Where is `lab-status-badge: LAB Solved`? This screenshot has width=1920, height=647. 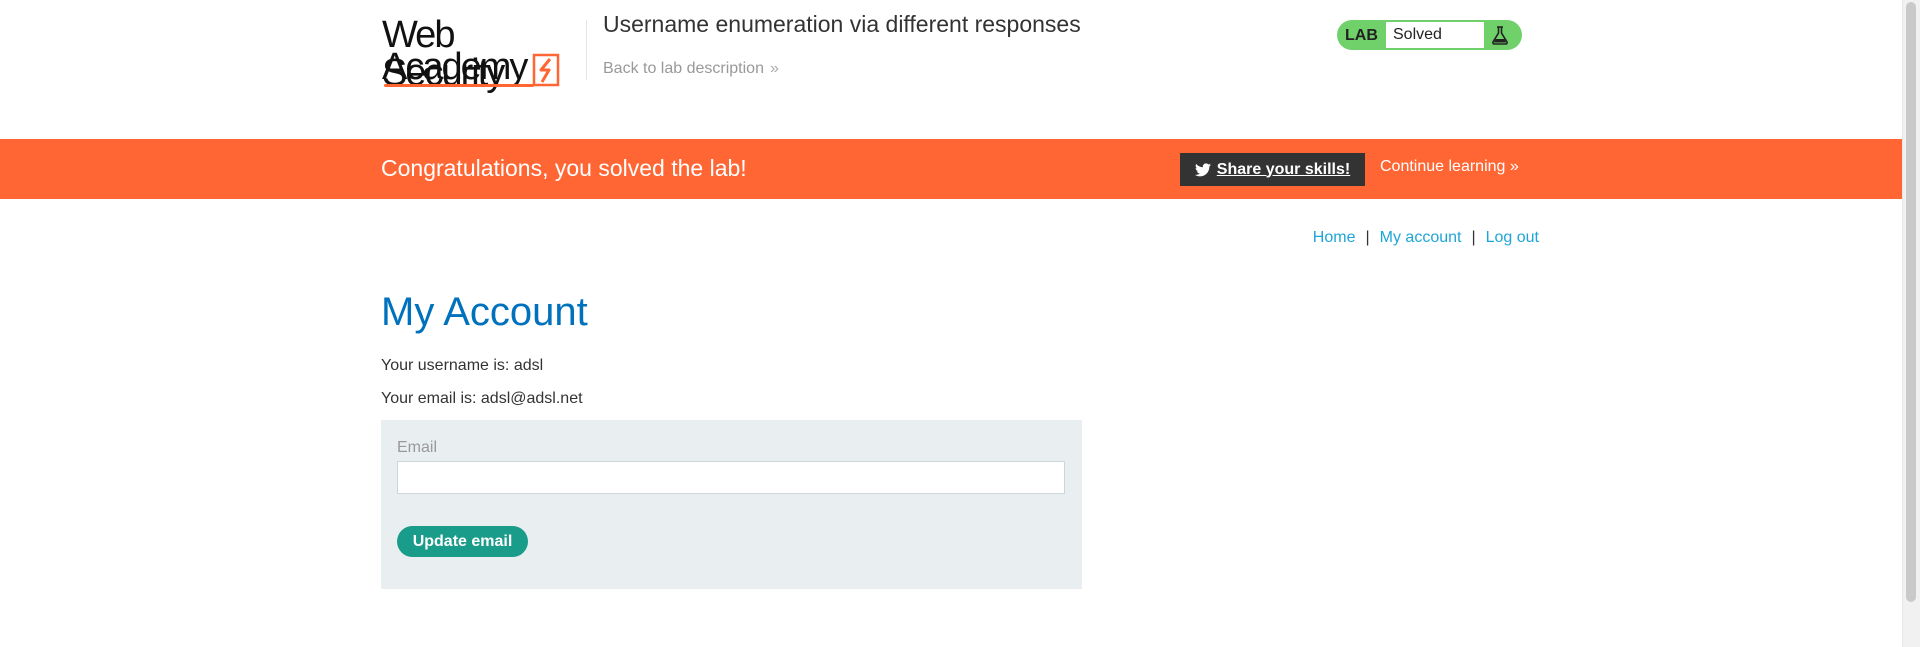
lab-status-badge: LAB Solved is located at coordinates (1429, 35).